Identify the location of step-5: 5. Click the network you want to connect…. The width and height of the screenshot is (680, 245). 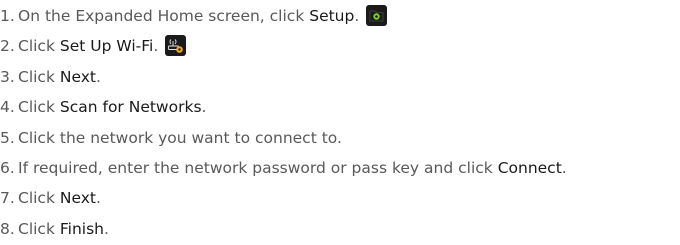
(340, 138).